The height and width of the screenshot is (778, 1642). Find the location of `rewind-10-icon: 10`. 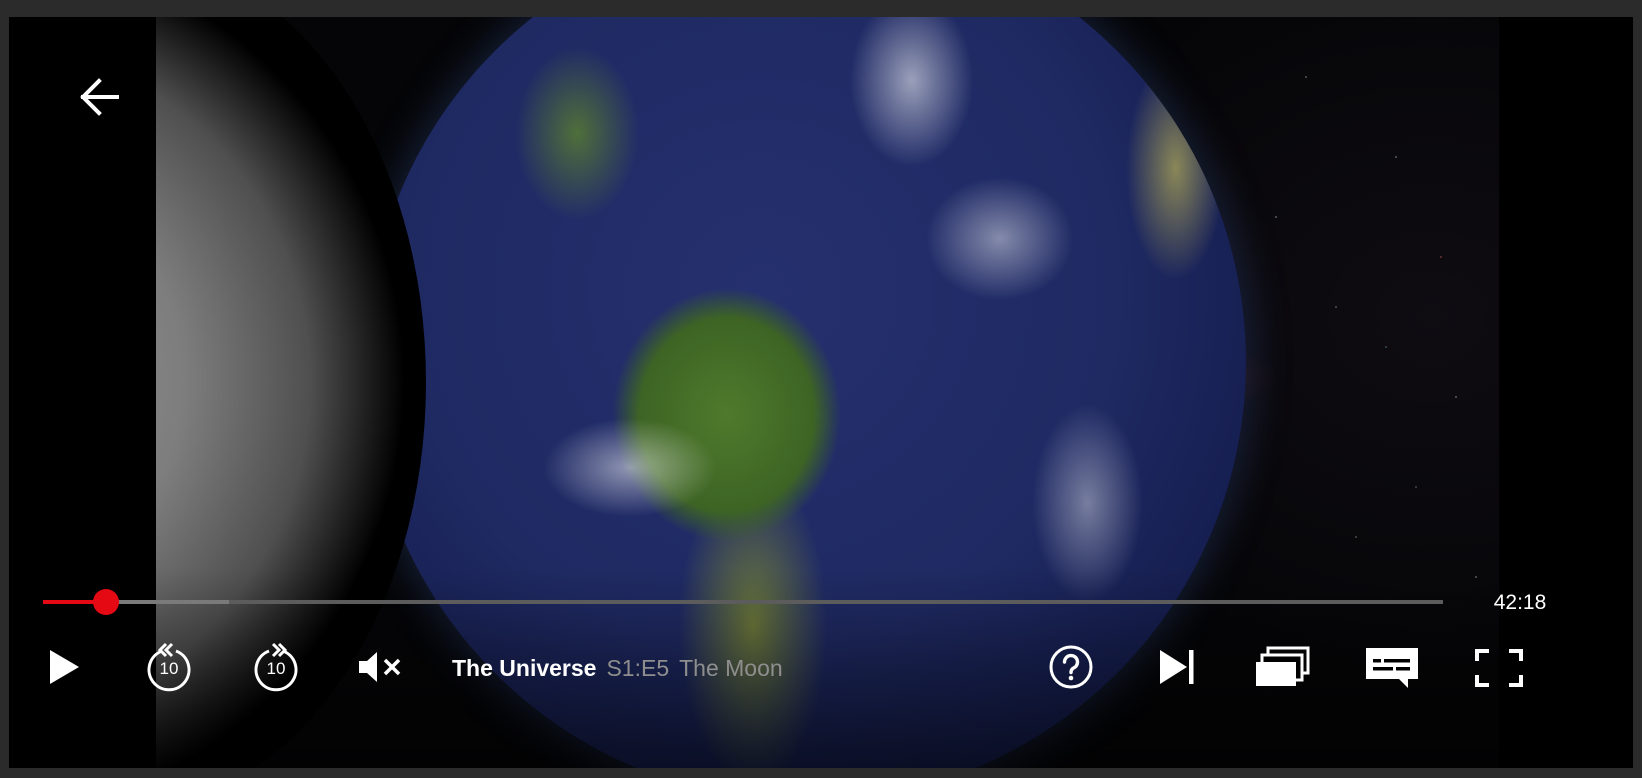

rewind-10-icon: 10 is located at coordinates (169, 667).